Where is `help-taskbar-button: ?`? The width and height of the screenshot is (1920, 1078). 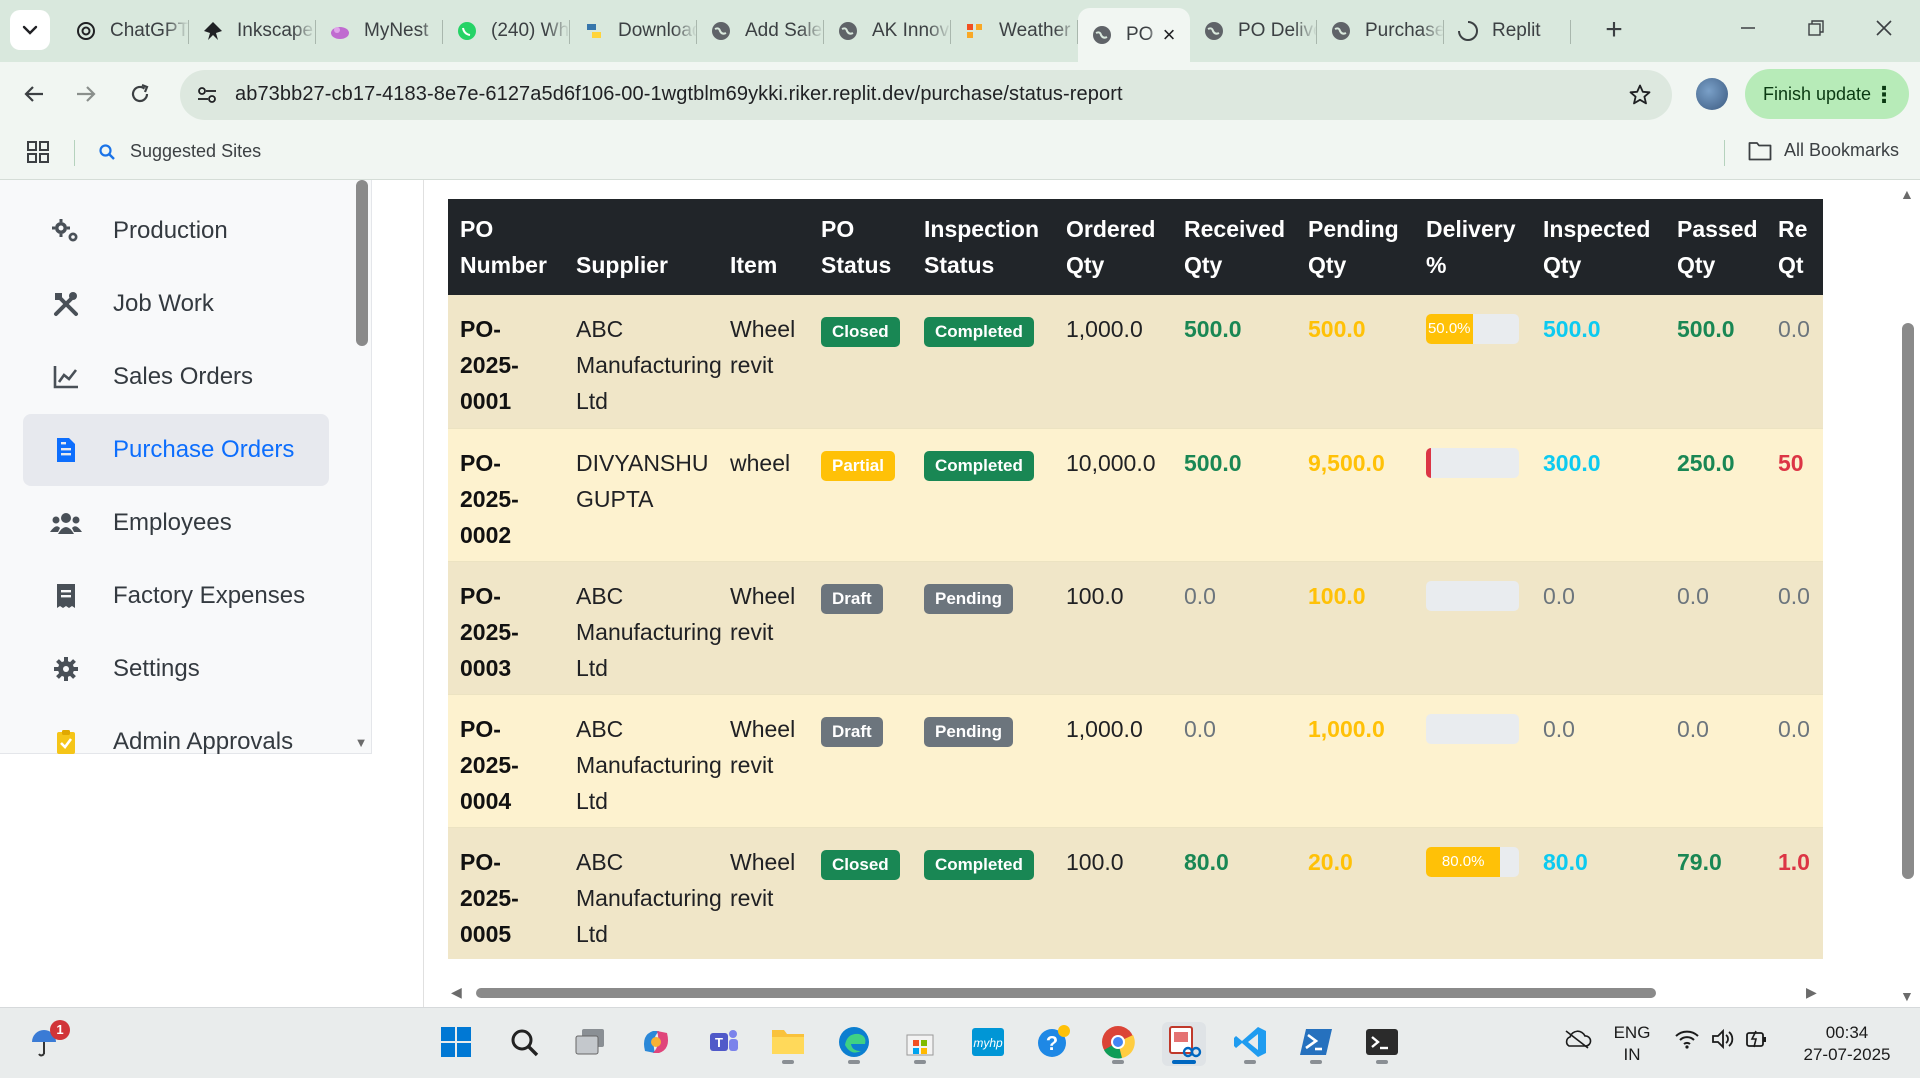 help-taskbar-button: ? is located at coordinates (1054, 1044).